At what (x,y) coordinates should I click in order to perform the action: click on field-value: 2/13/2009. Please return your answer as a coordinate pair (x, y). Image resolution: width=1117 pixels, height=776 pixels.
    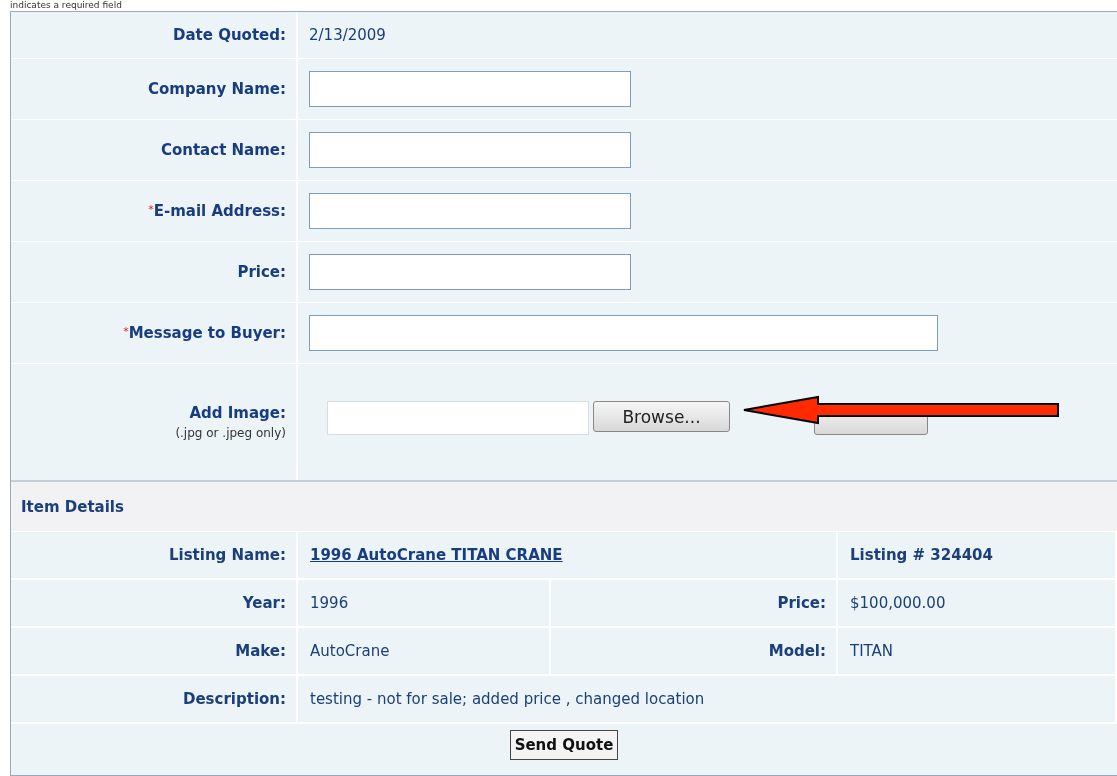
    Looking at the image, I should click on (347, 35).